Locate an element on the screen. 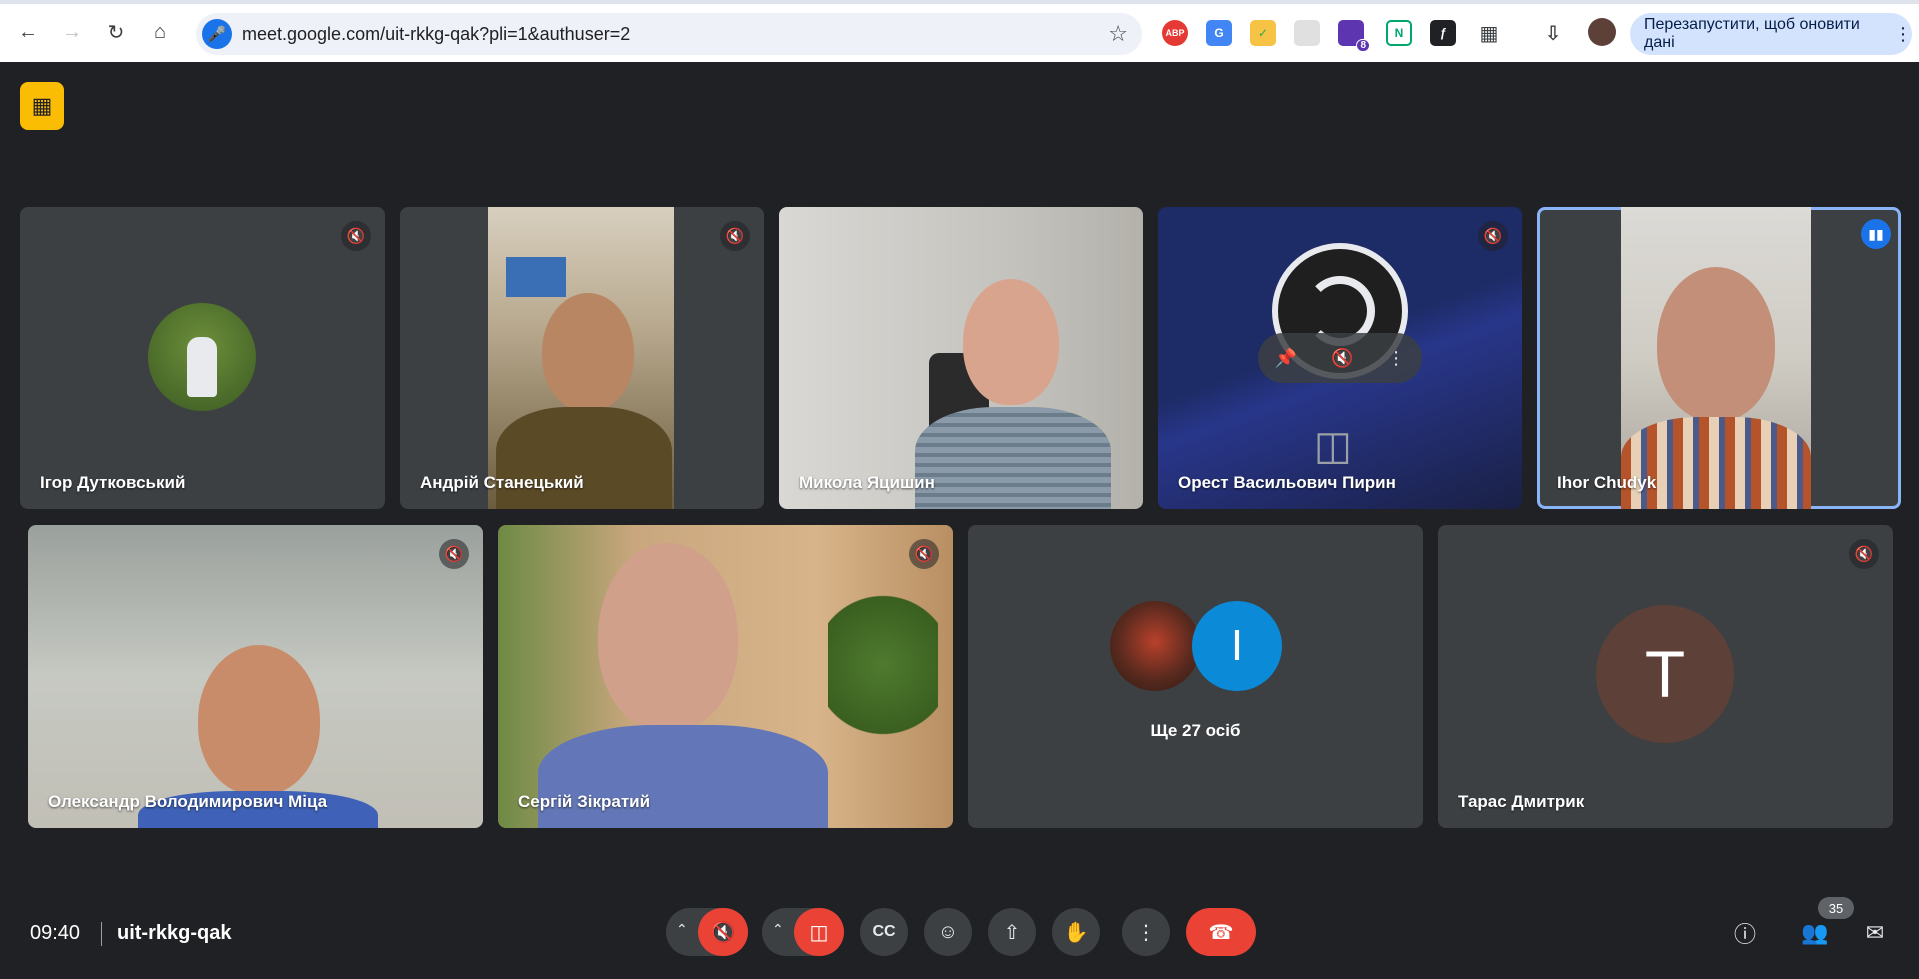  meeting-info-icon: ⓘ is located at coordinates (1745, 933).